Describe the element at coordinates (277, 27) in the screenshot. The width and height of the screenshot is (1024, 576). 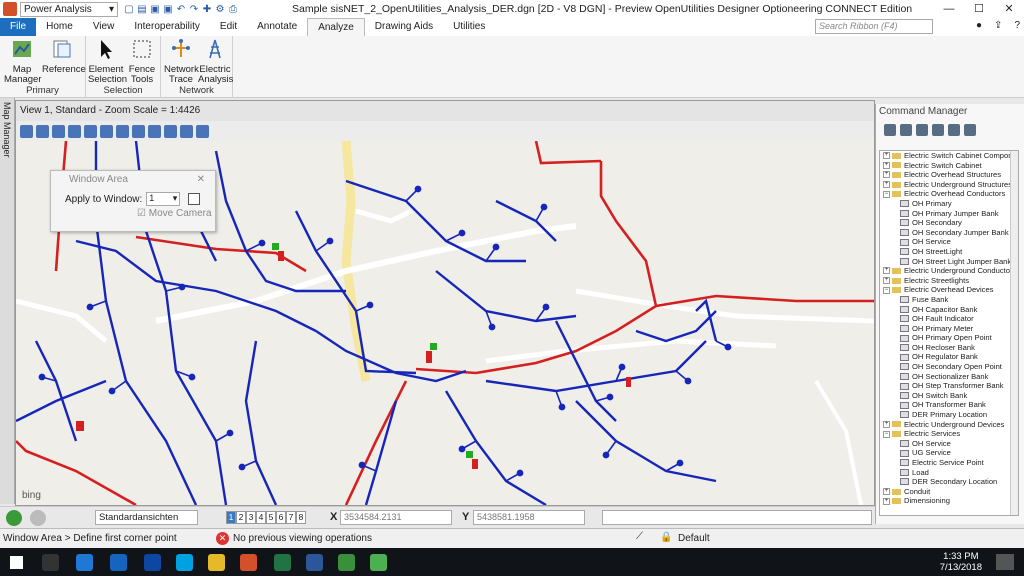
I see `tab-annotate: Annotate` at that location.